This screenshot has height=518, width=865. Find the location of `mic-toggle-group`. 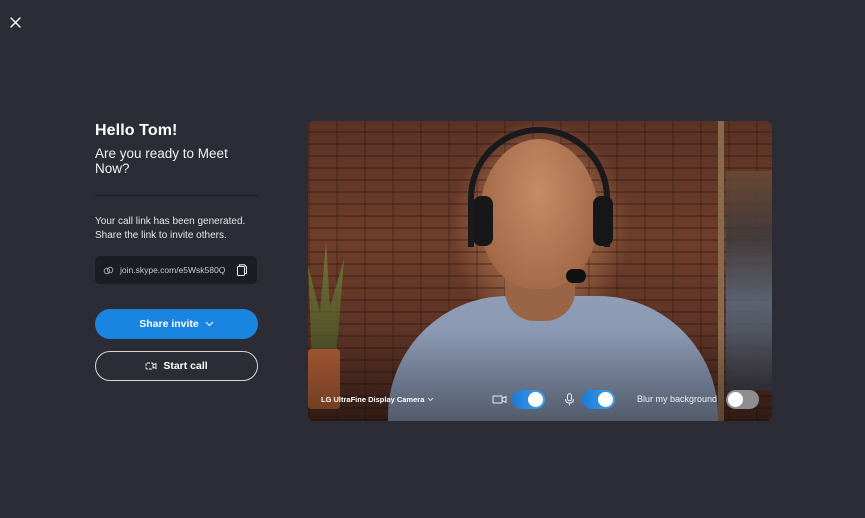

mic-toggle-group is located at coordinates (588, 399).